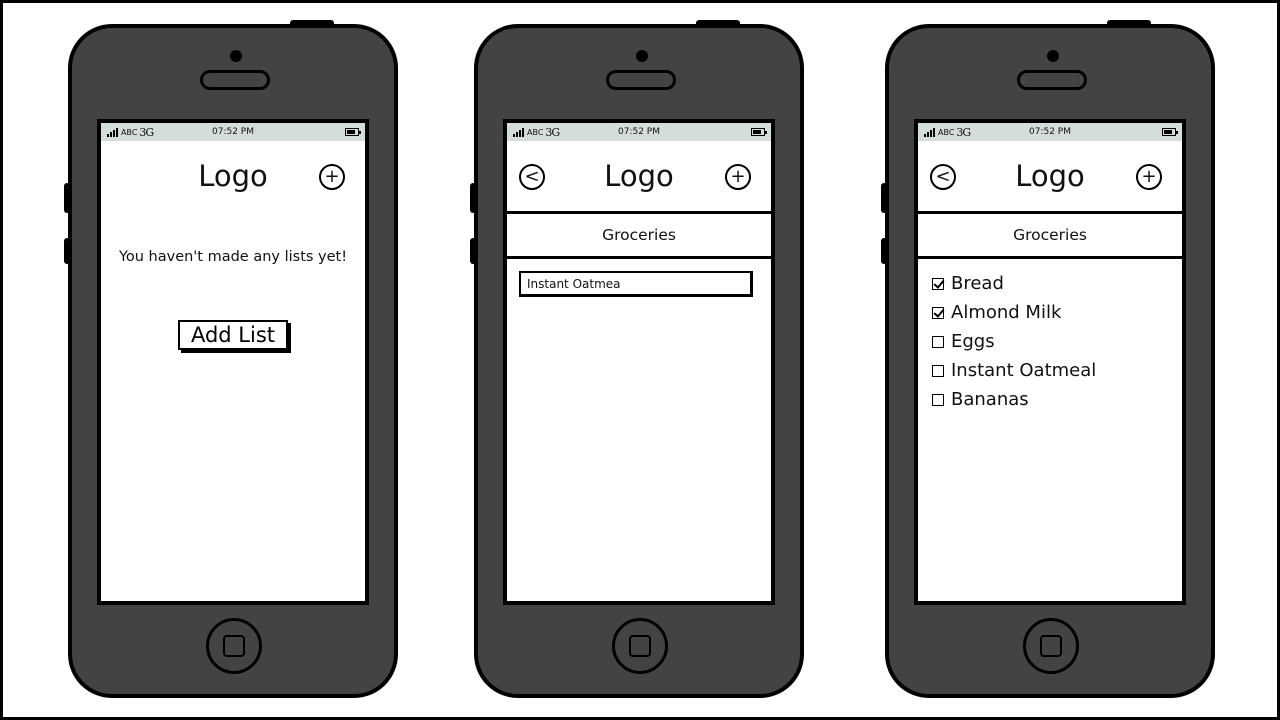  What do you see at coordinates (977, 283) in the screenshot?
I see `item-label: Bread` at bounding box center [977, 283].